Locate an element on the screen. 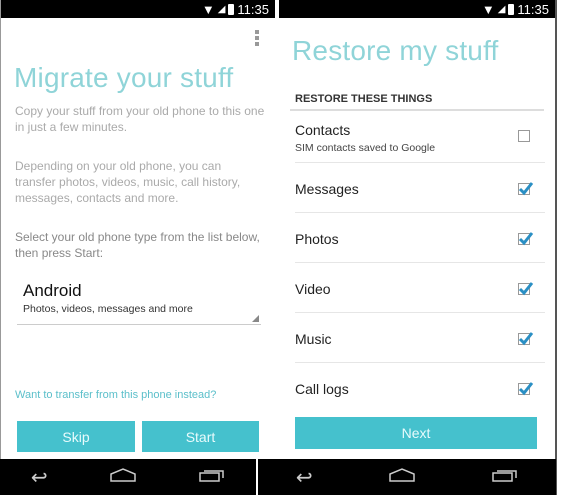 This screenshot has height=500, width=561. dropdown-description: Photos, videos, messages and more is located at coordinates (108, 309).